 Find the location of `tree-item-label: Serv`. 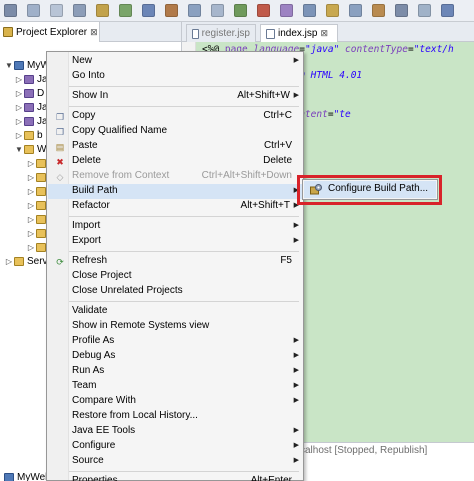

tree-item-label: Serv is located at coordinates (37, 261).